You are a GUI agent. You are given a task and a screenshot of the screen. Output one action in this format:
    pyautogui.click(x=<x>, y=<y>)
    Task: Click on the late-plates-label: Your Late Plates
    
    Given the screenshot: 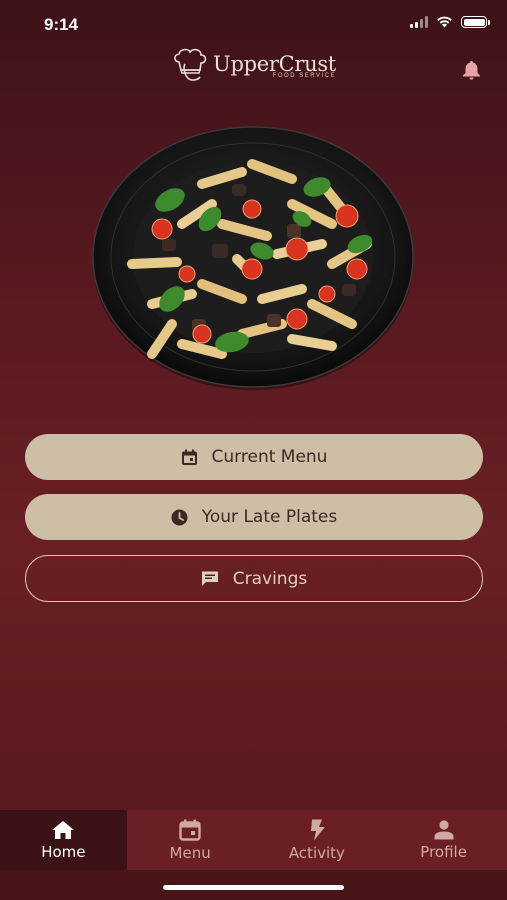 What is the action you would take?
    pyautogui.click(x=269, y=517)
    